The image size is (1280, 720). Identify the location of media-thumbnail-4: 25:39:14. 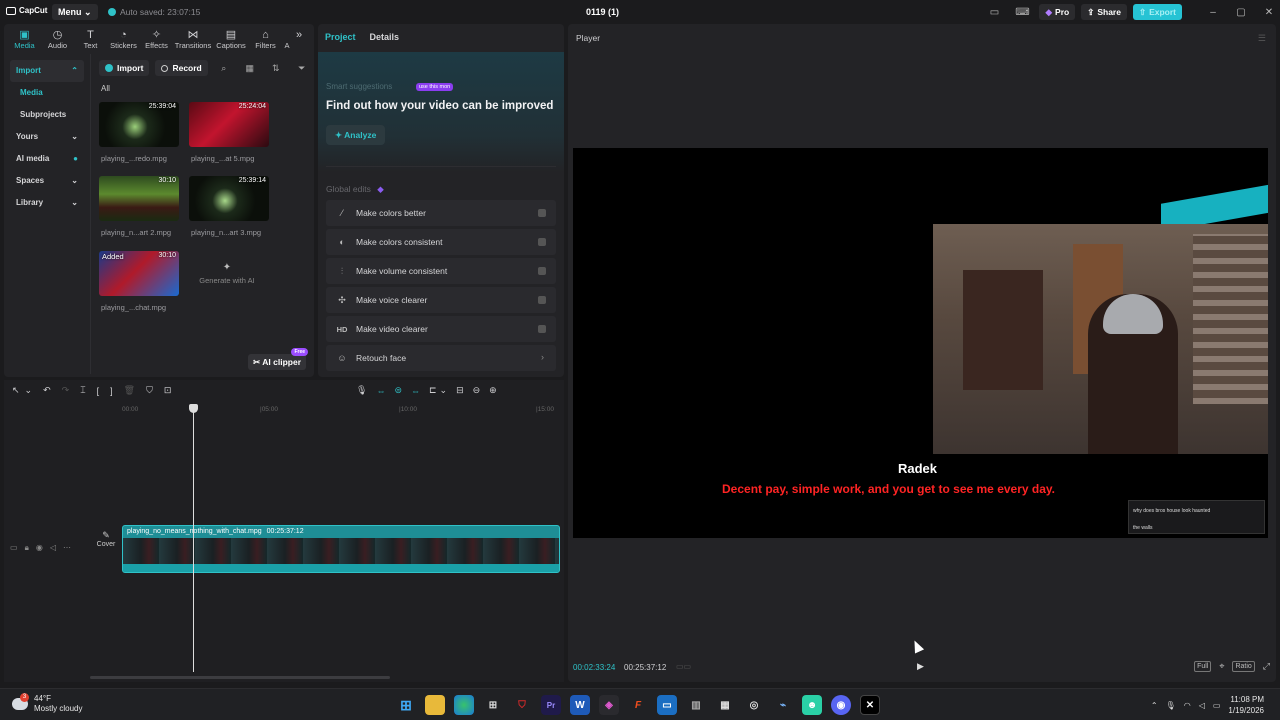
(229, 198).